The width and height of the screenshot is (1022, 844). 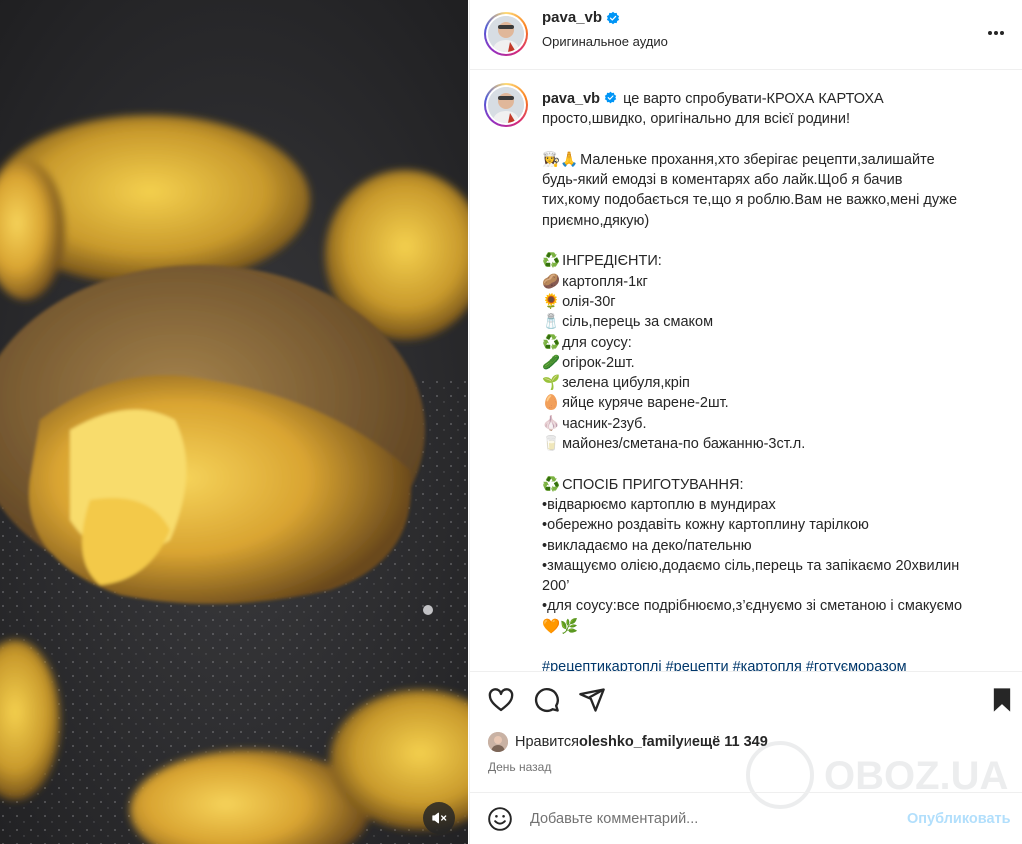 I want to click on caption-avatar, so click(x=506, y=105).